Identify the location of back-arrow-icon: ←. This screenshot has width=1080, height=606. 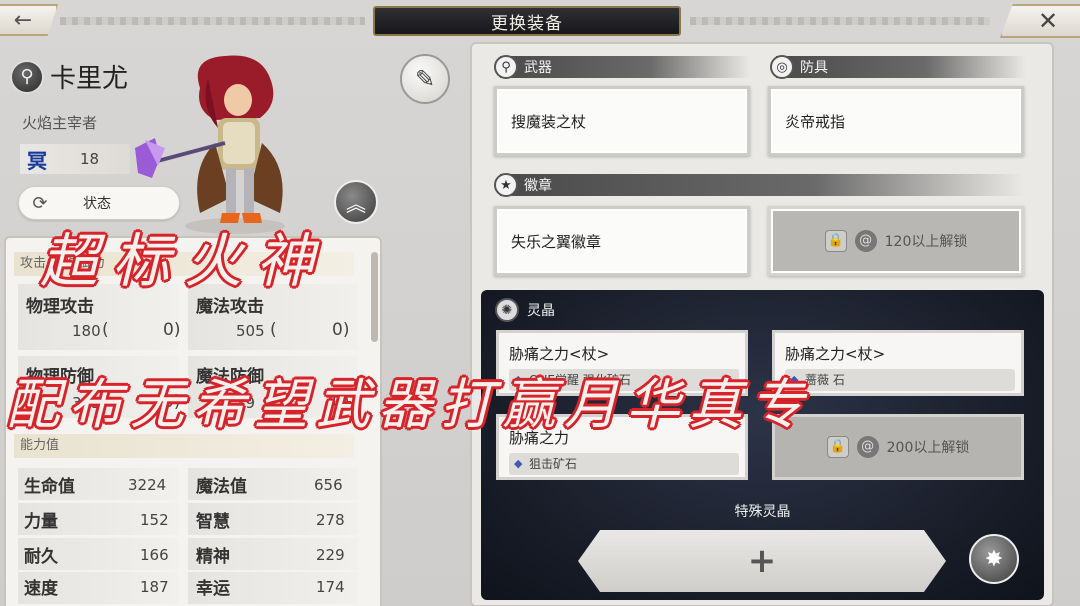
(23, 20).